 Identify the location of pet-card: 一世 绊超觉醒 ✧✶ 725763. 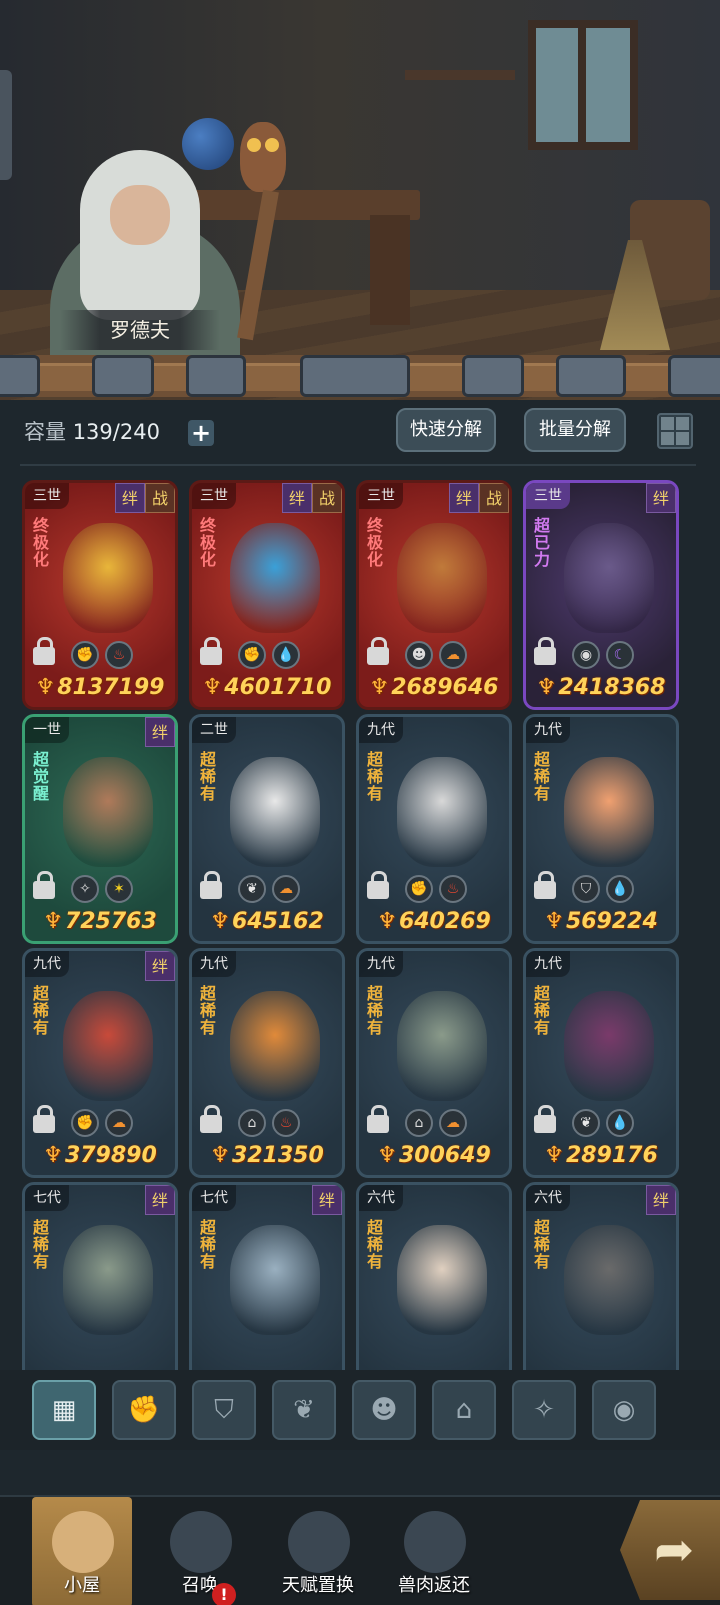
(100, 829).